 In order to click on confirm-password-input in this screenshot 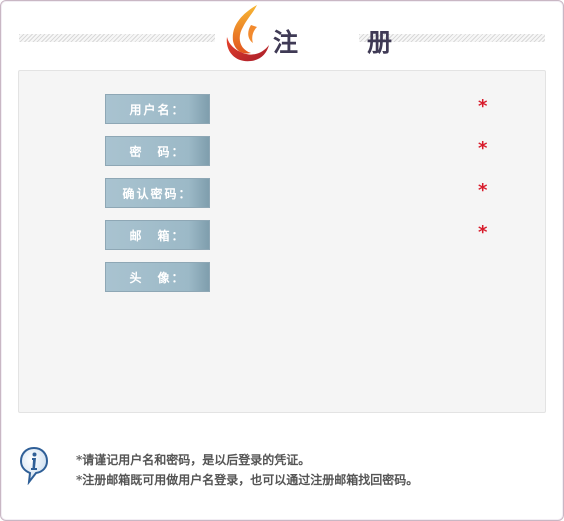, I will do `click(349, 193)`.